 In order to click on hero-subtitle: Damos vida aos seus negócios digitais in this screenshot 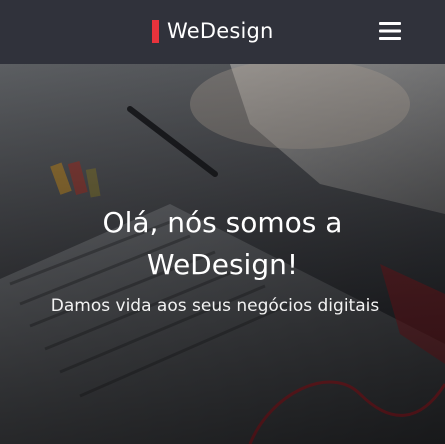, I will do `click(215, 306)`.